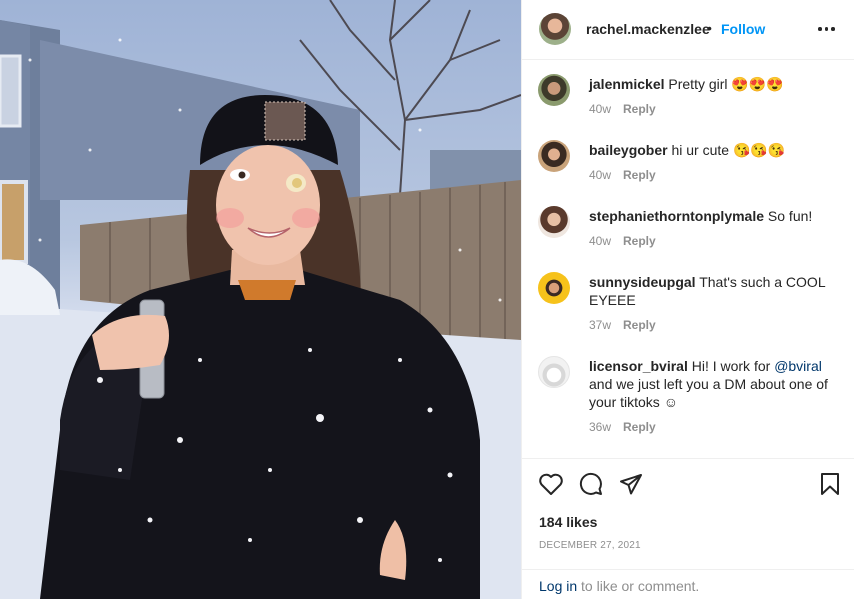 This screenshot has height=599, width=854. I want to click on login-link: Log in, so click(558, 586).